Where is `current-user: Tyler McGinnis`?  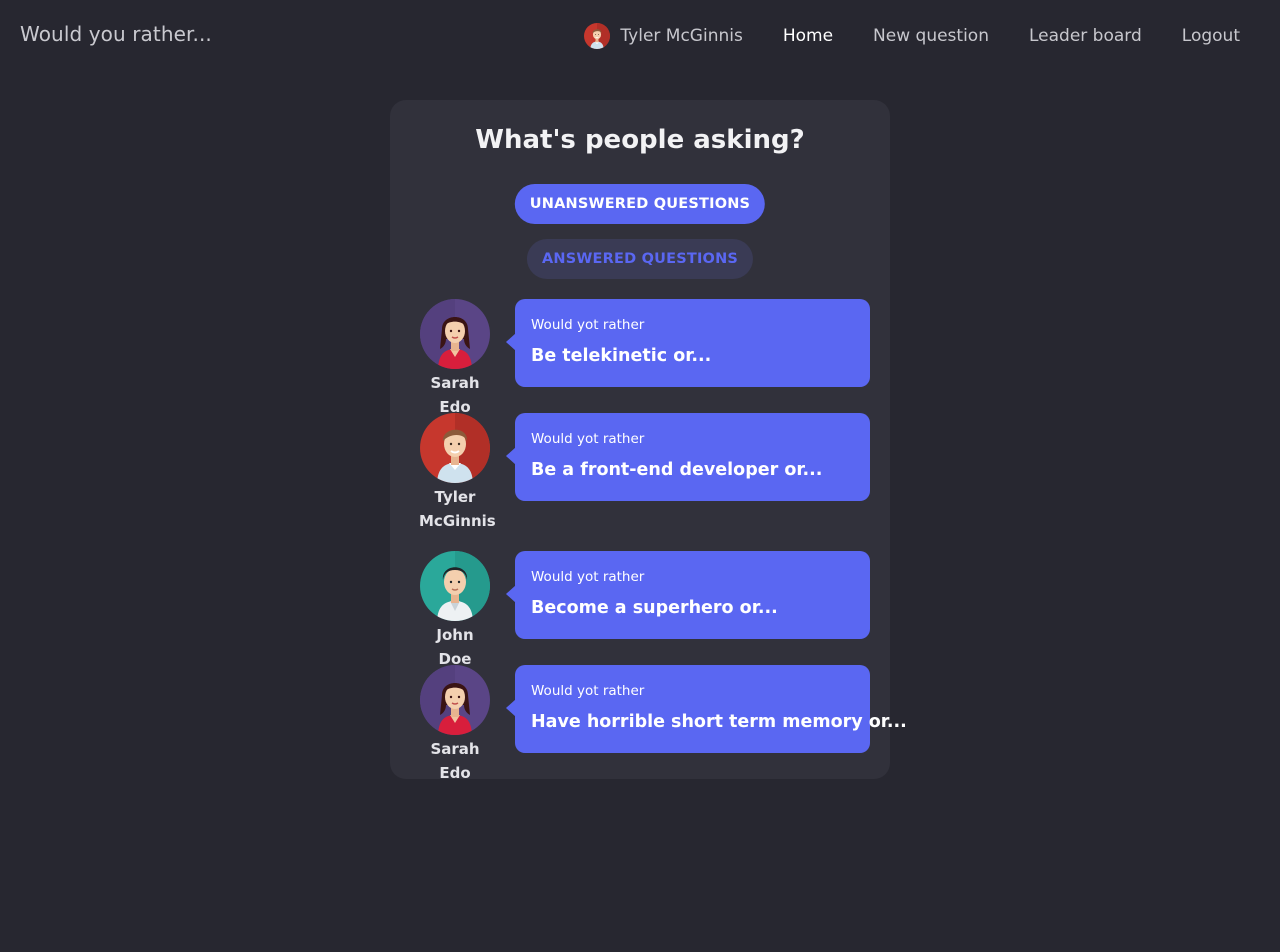 current-user: Tyler McGinnis is located at coordinates (663, 36).